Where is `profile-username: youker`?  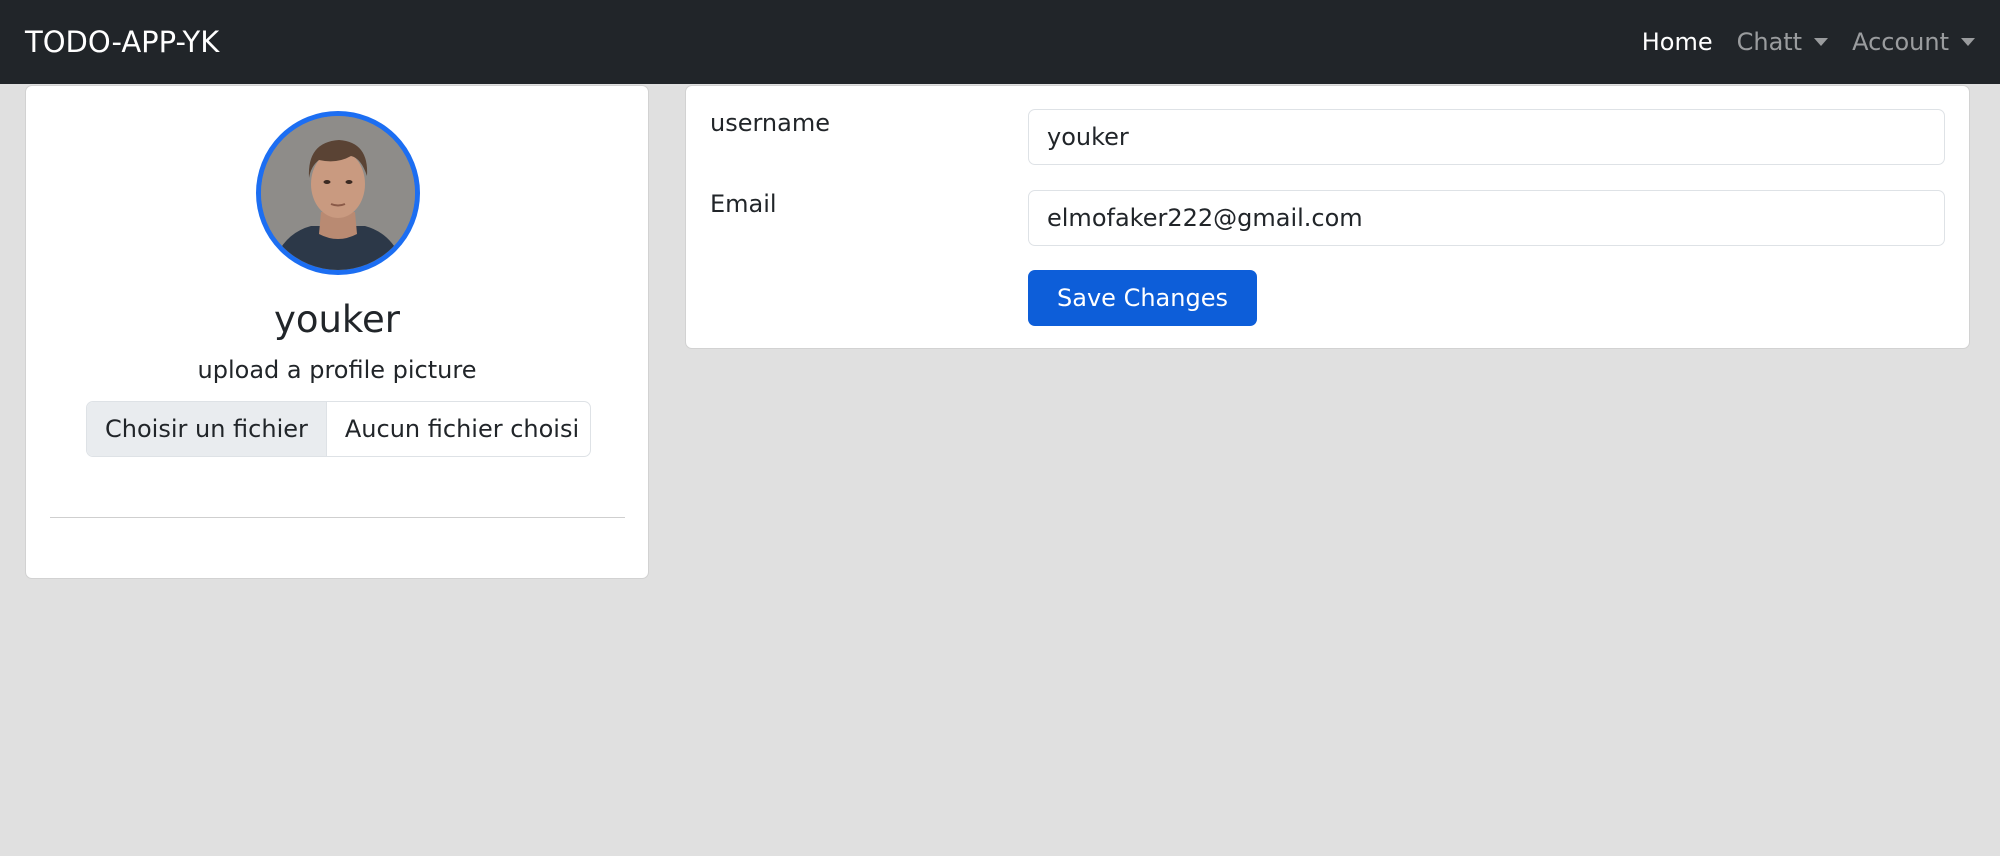
profile-username: youker is located at coordinates (337, 319).